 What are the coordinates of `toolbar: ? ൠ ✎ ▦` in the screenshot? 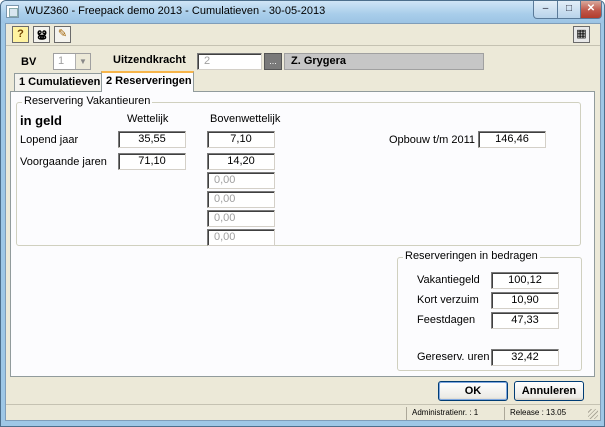 It's located at (303, 35).